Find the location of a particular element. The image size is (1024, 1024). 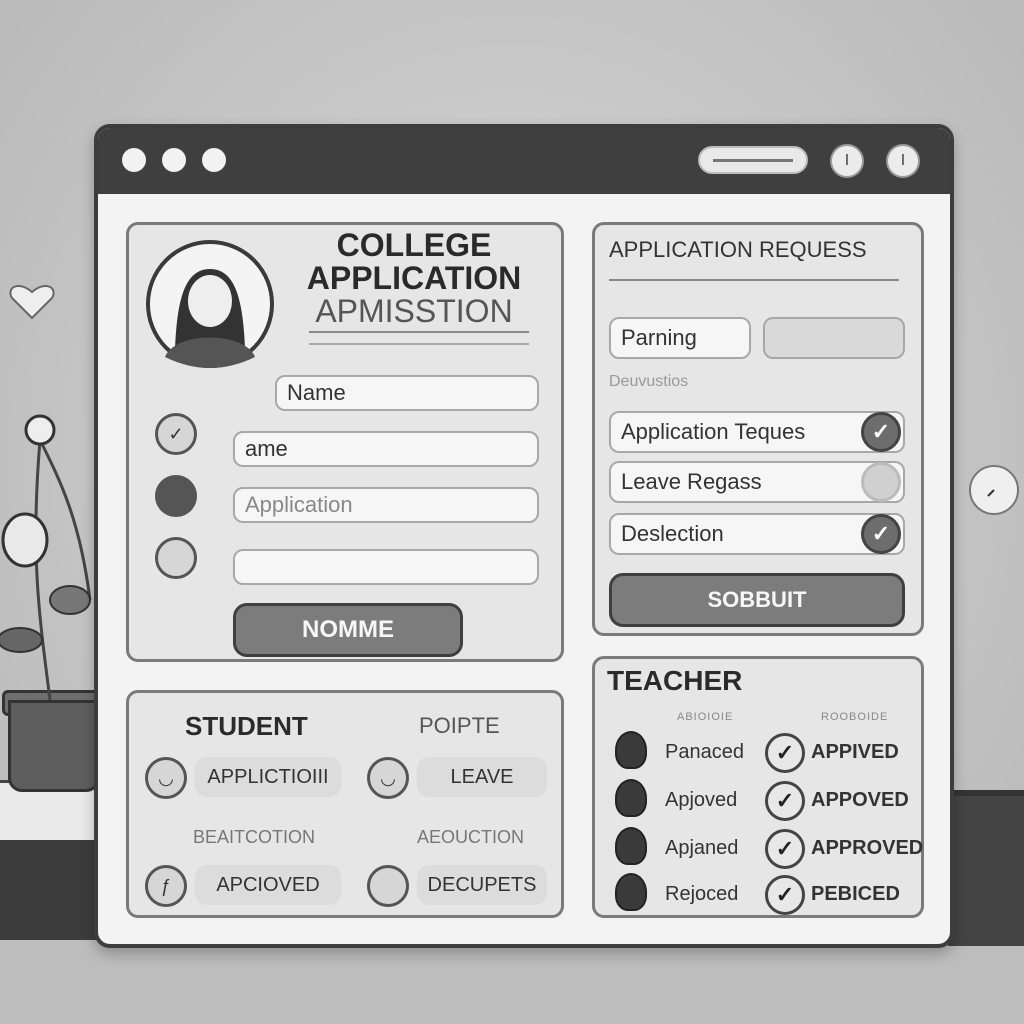

teacher-status-4: Rejoced is located at coordinates (702, 894).